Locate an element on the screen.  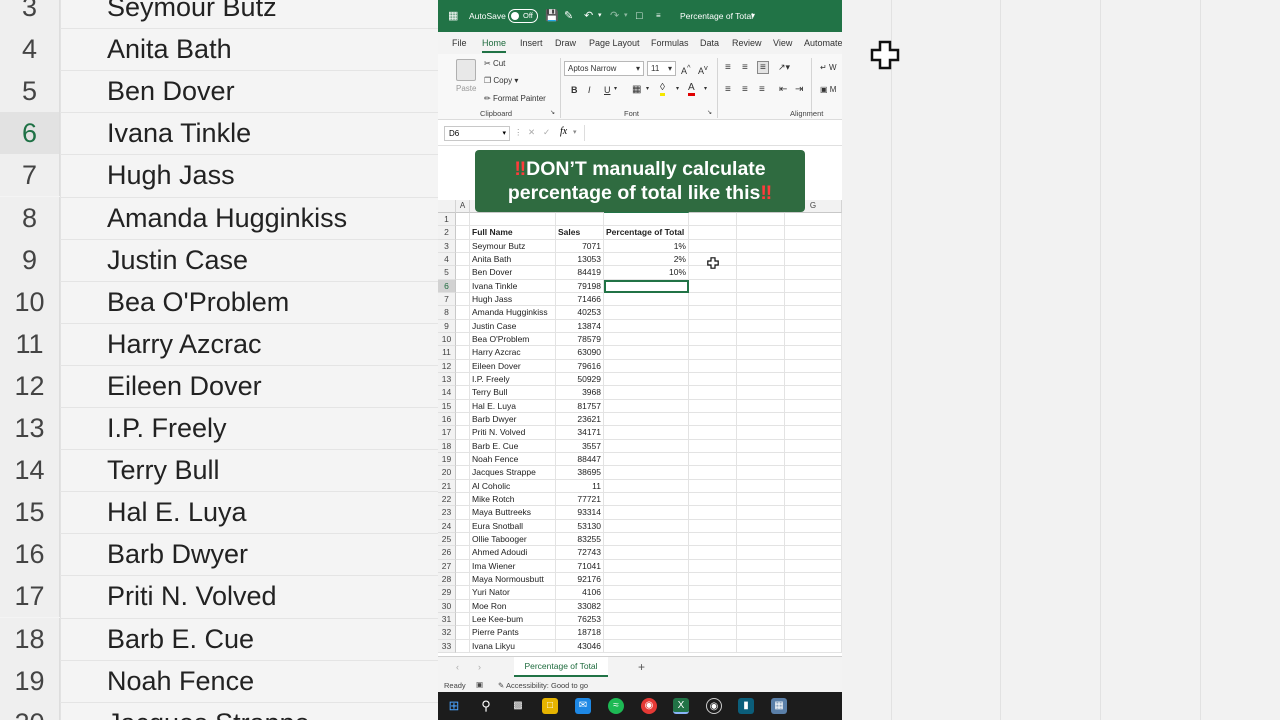
formula-input is located at coordinates (713, 133).